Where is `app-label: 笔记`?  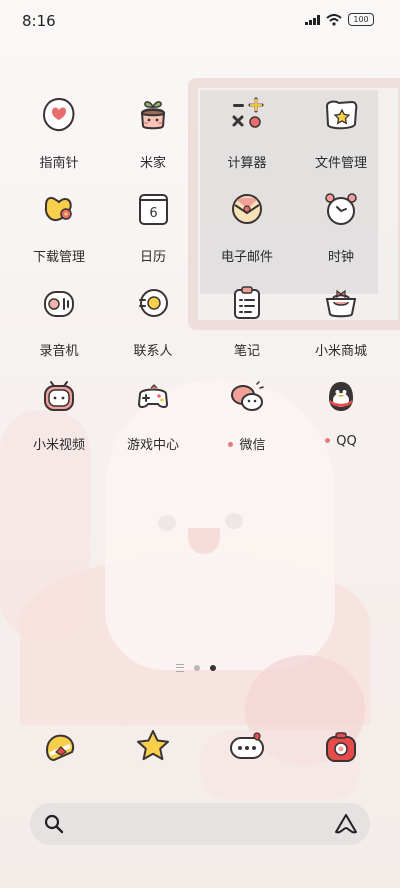 app-label: 笔记 is located at coordinates (246, 351).